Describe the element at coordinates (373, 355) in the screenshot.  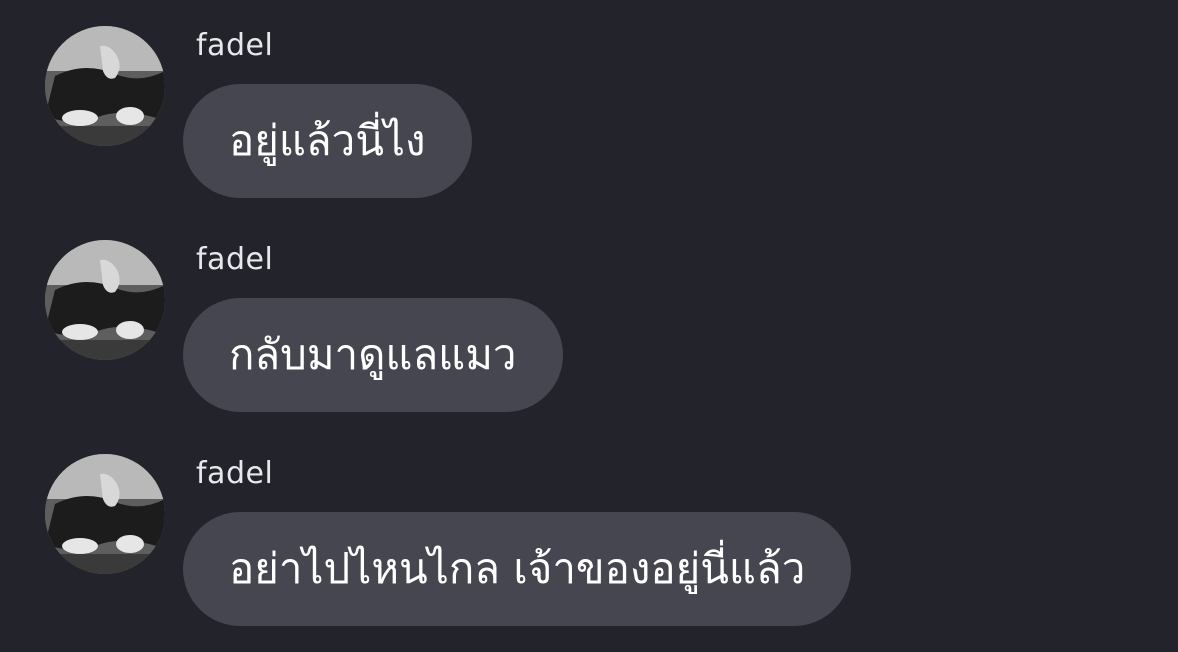
I see `message-bubble: กลับมาดูแลแมว` at that location.